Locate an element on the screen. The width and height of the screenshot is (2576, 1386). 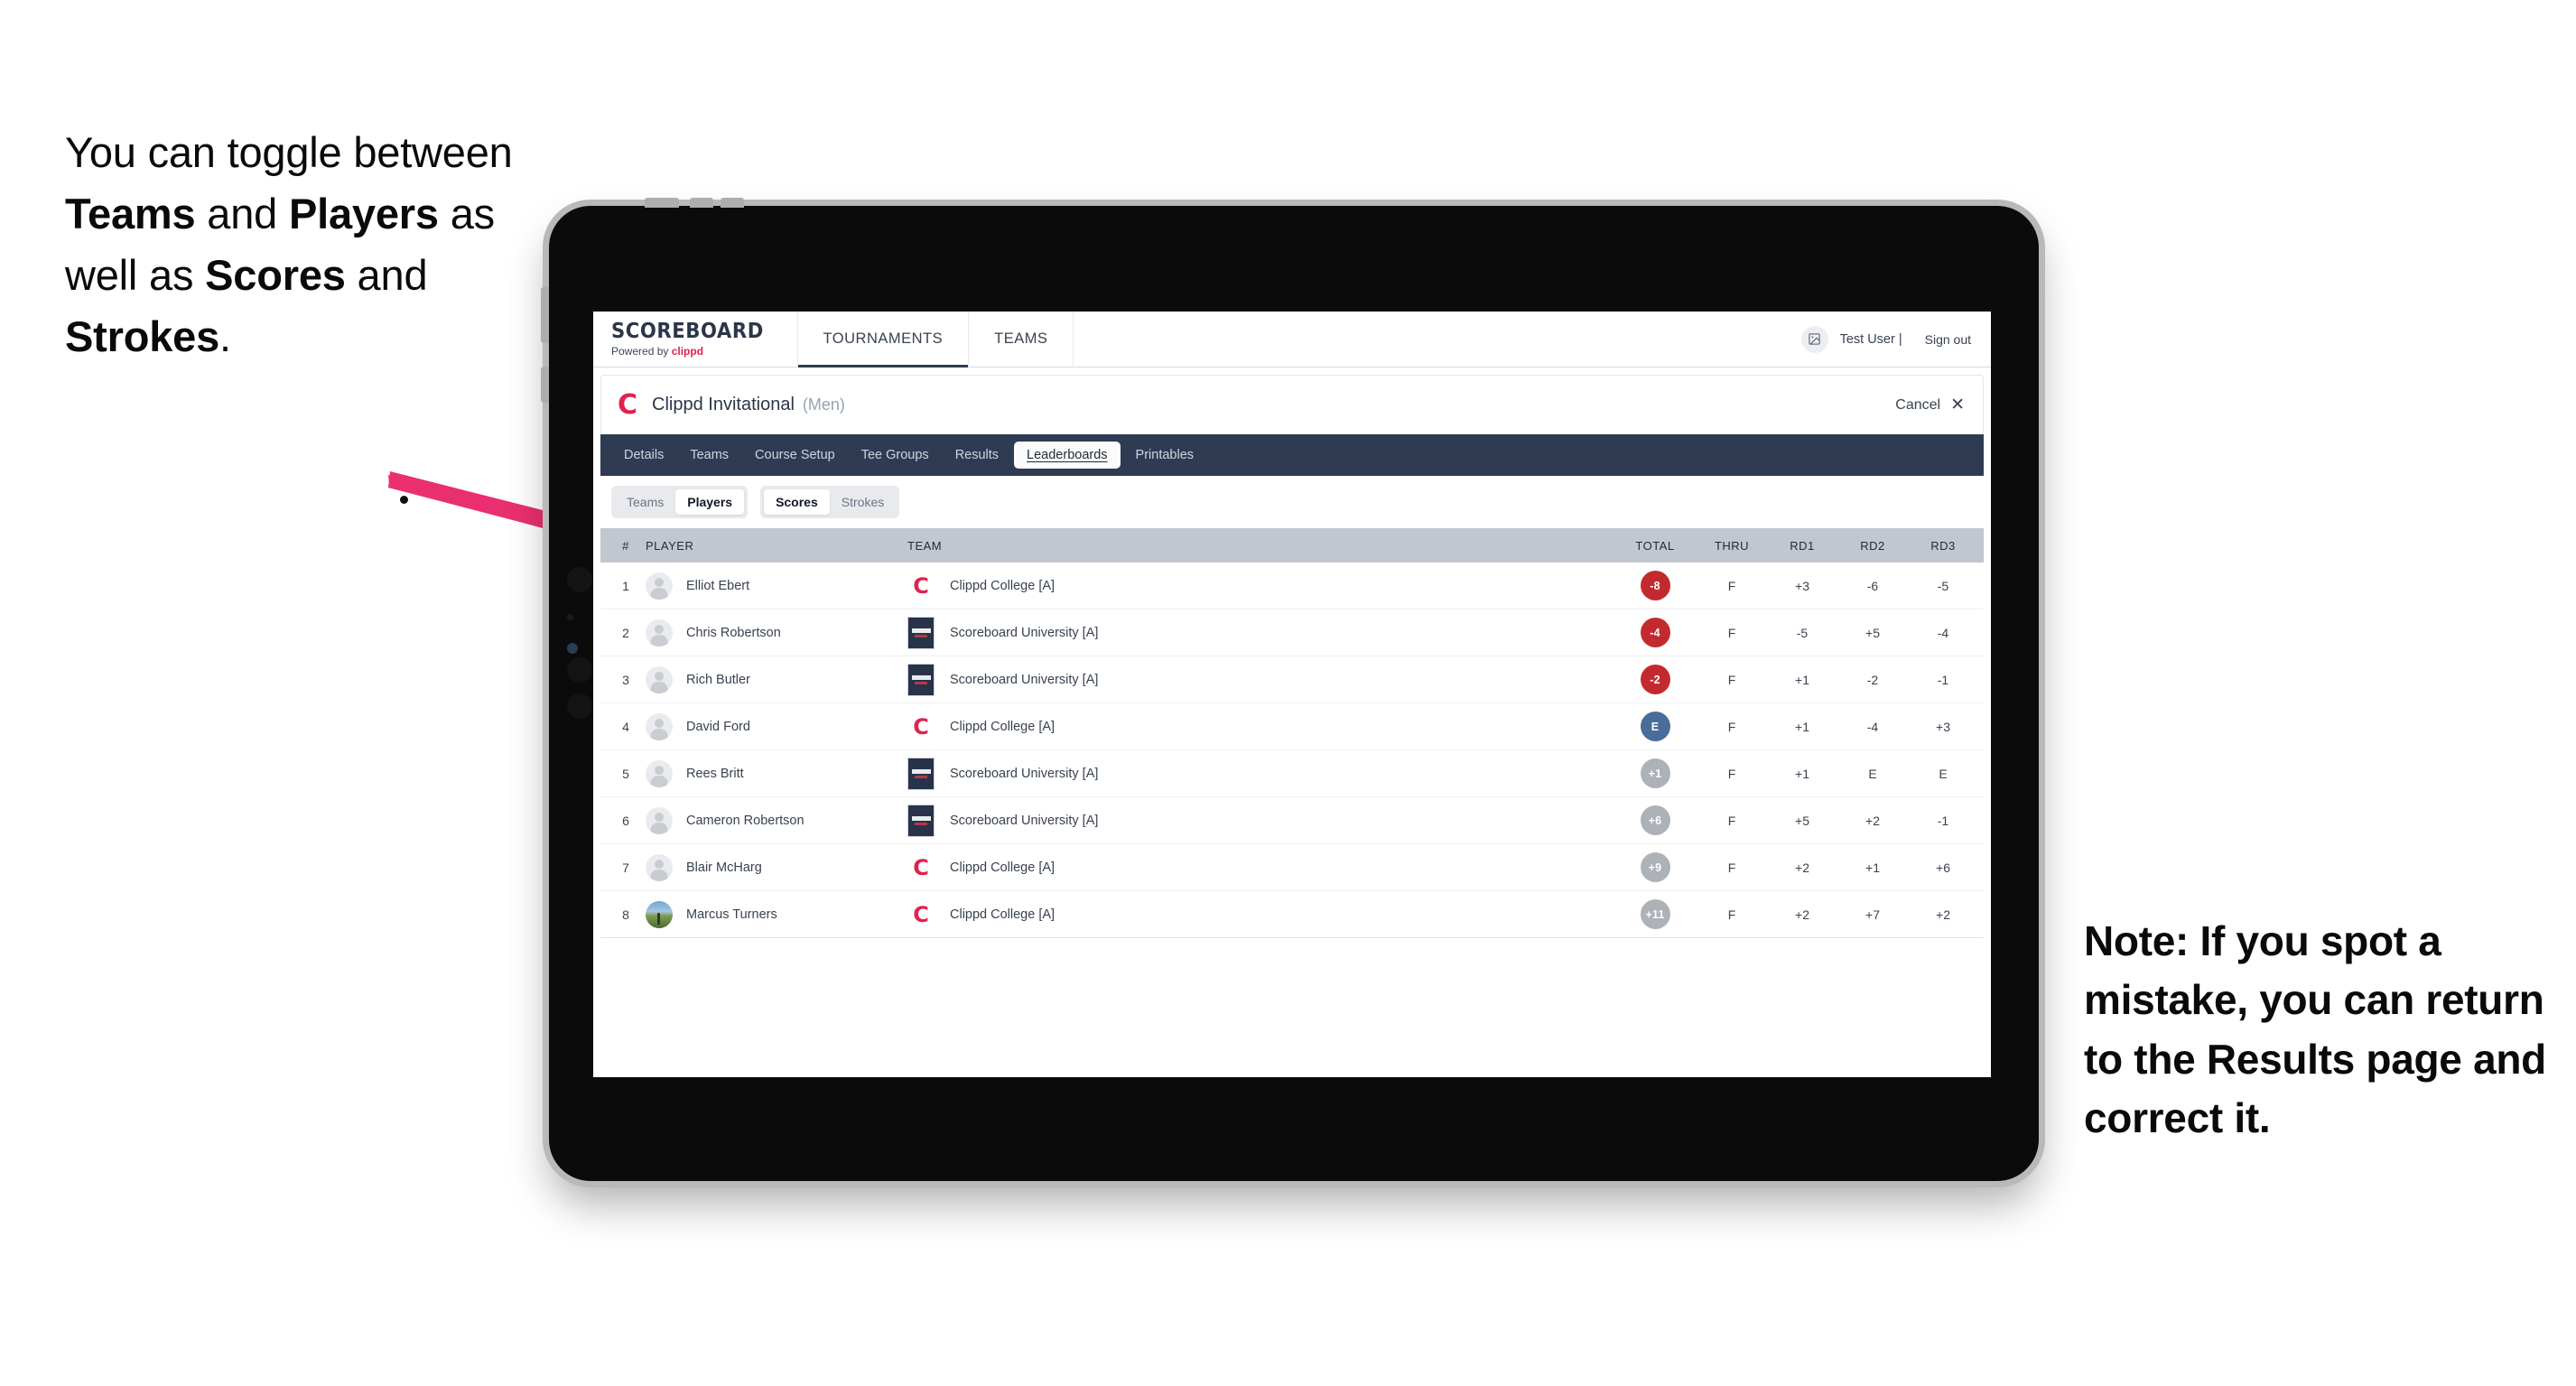
cell-rd2: -2 is located at coordinates (1872, 679).